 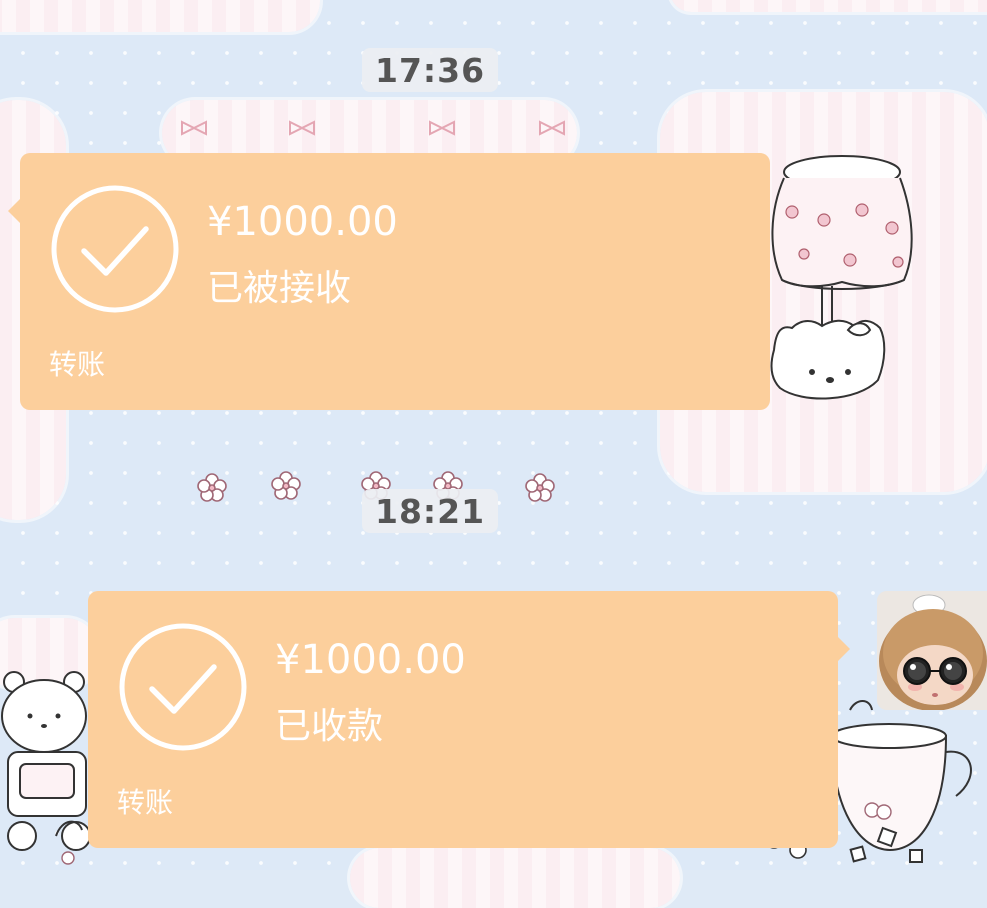 I want to click on transfer-status: 已收款, so click(x=329, y=726).